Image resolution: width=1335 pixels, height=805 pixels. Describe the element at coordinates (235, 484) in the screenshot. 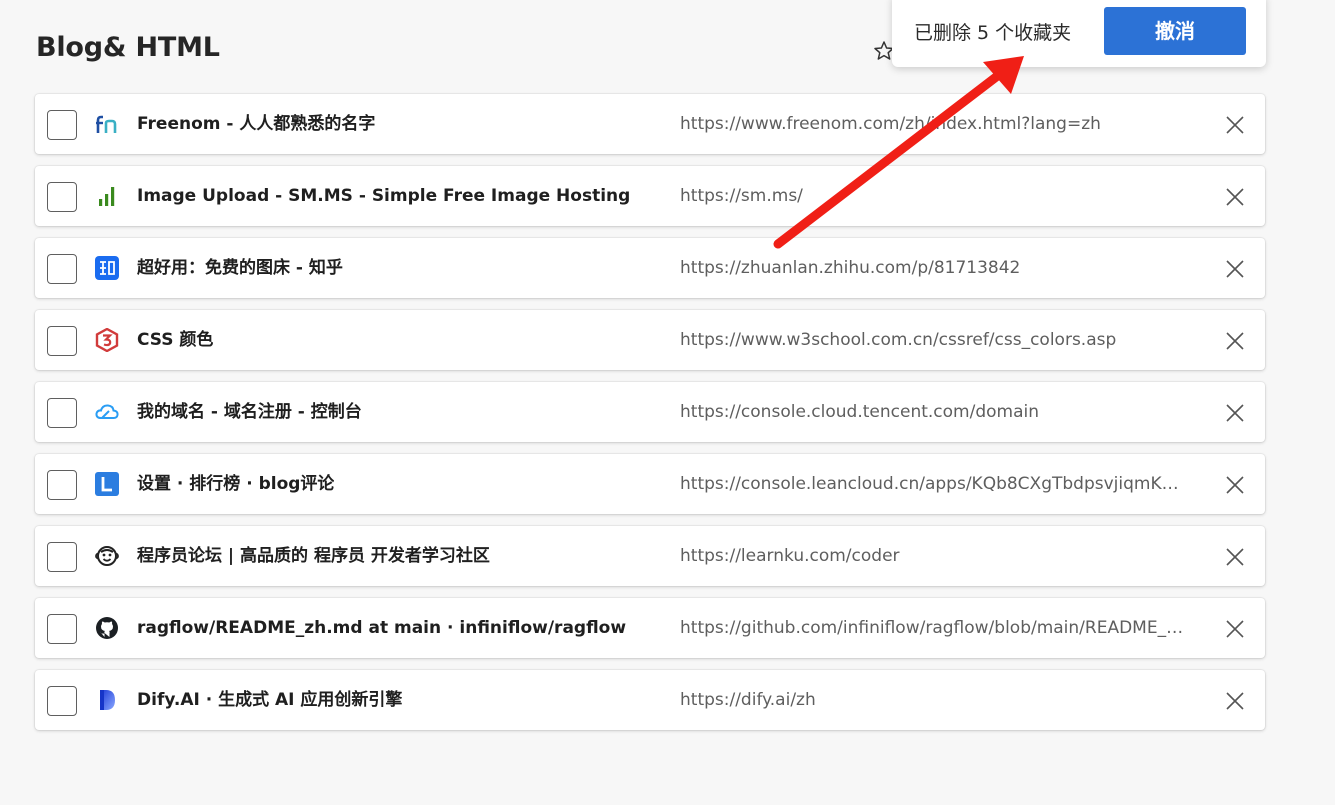

I see `favorite-title: 设置 · 排行榜 · blog评论` at that location.